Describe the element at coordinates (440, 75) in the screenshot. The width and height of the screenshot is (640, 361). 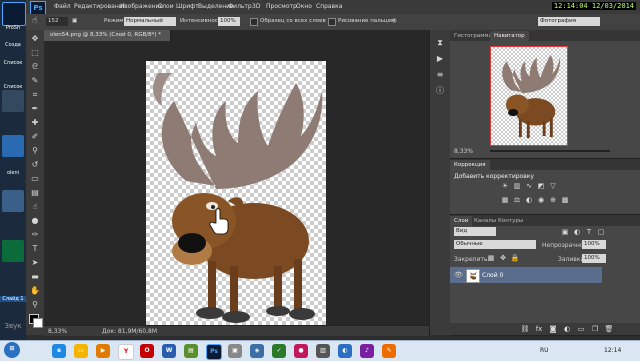
I see `properties-panel-icon: ≡` at that location.